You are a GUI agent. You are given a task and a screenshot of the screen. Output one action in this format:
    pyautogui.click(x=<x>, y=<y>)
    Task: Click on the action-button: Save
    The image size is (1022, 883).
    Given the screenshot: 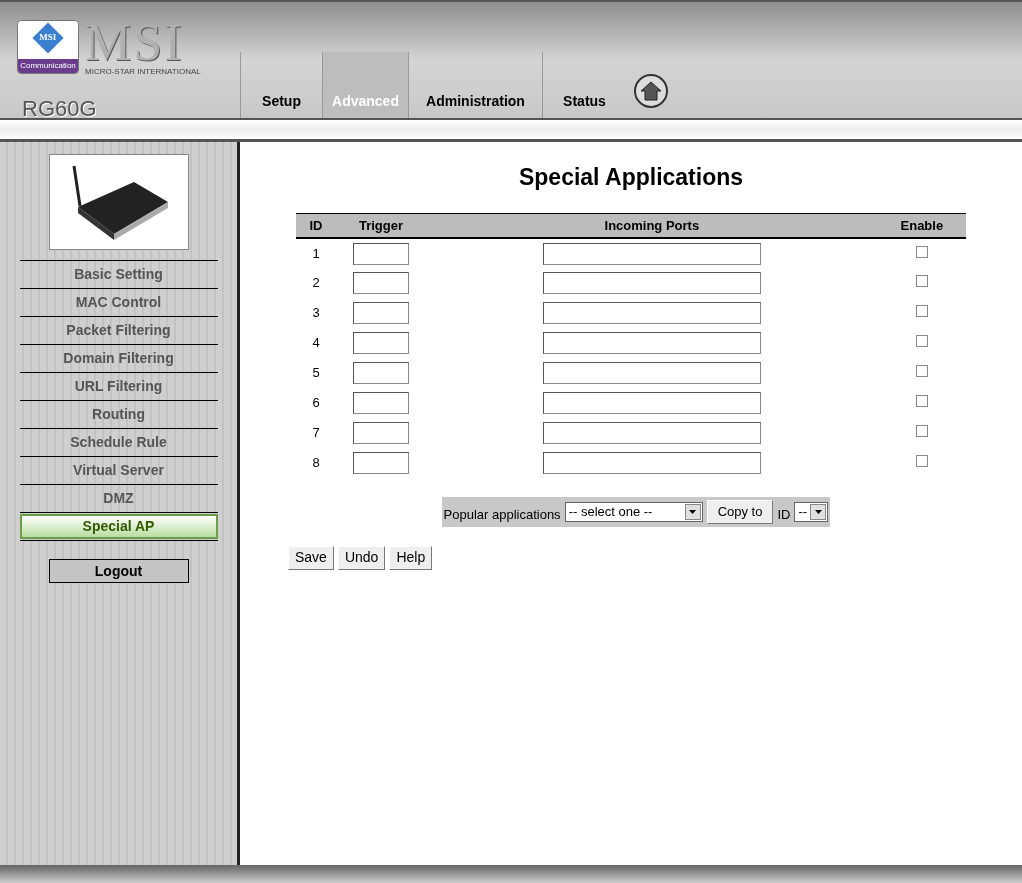 What is the action you would take?
    pyautogui.click(x=311, y=557)
    